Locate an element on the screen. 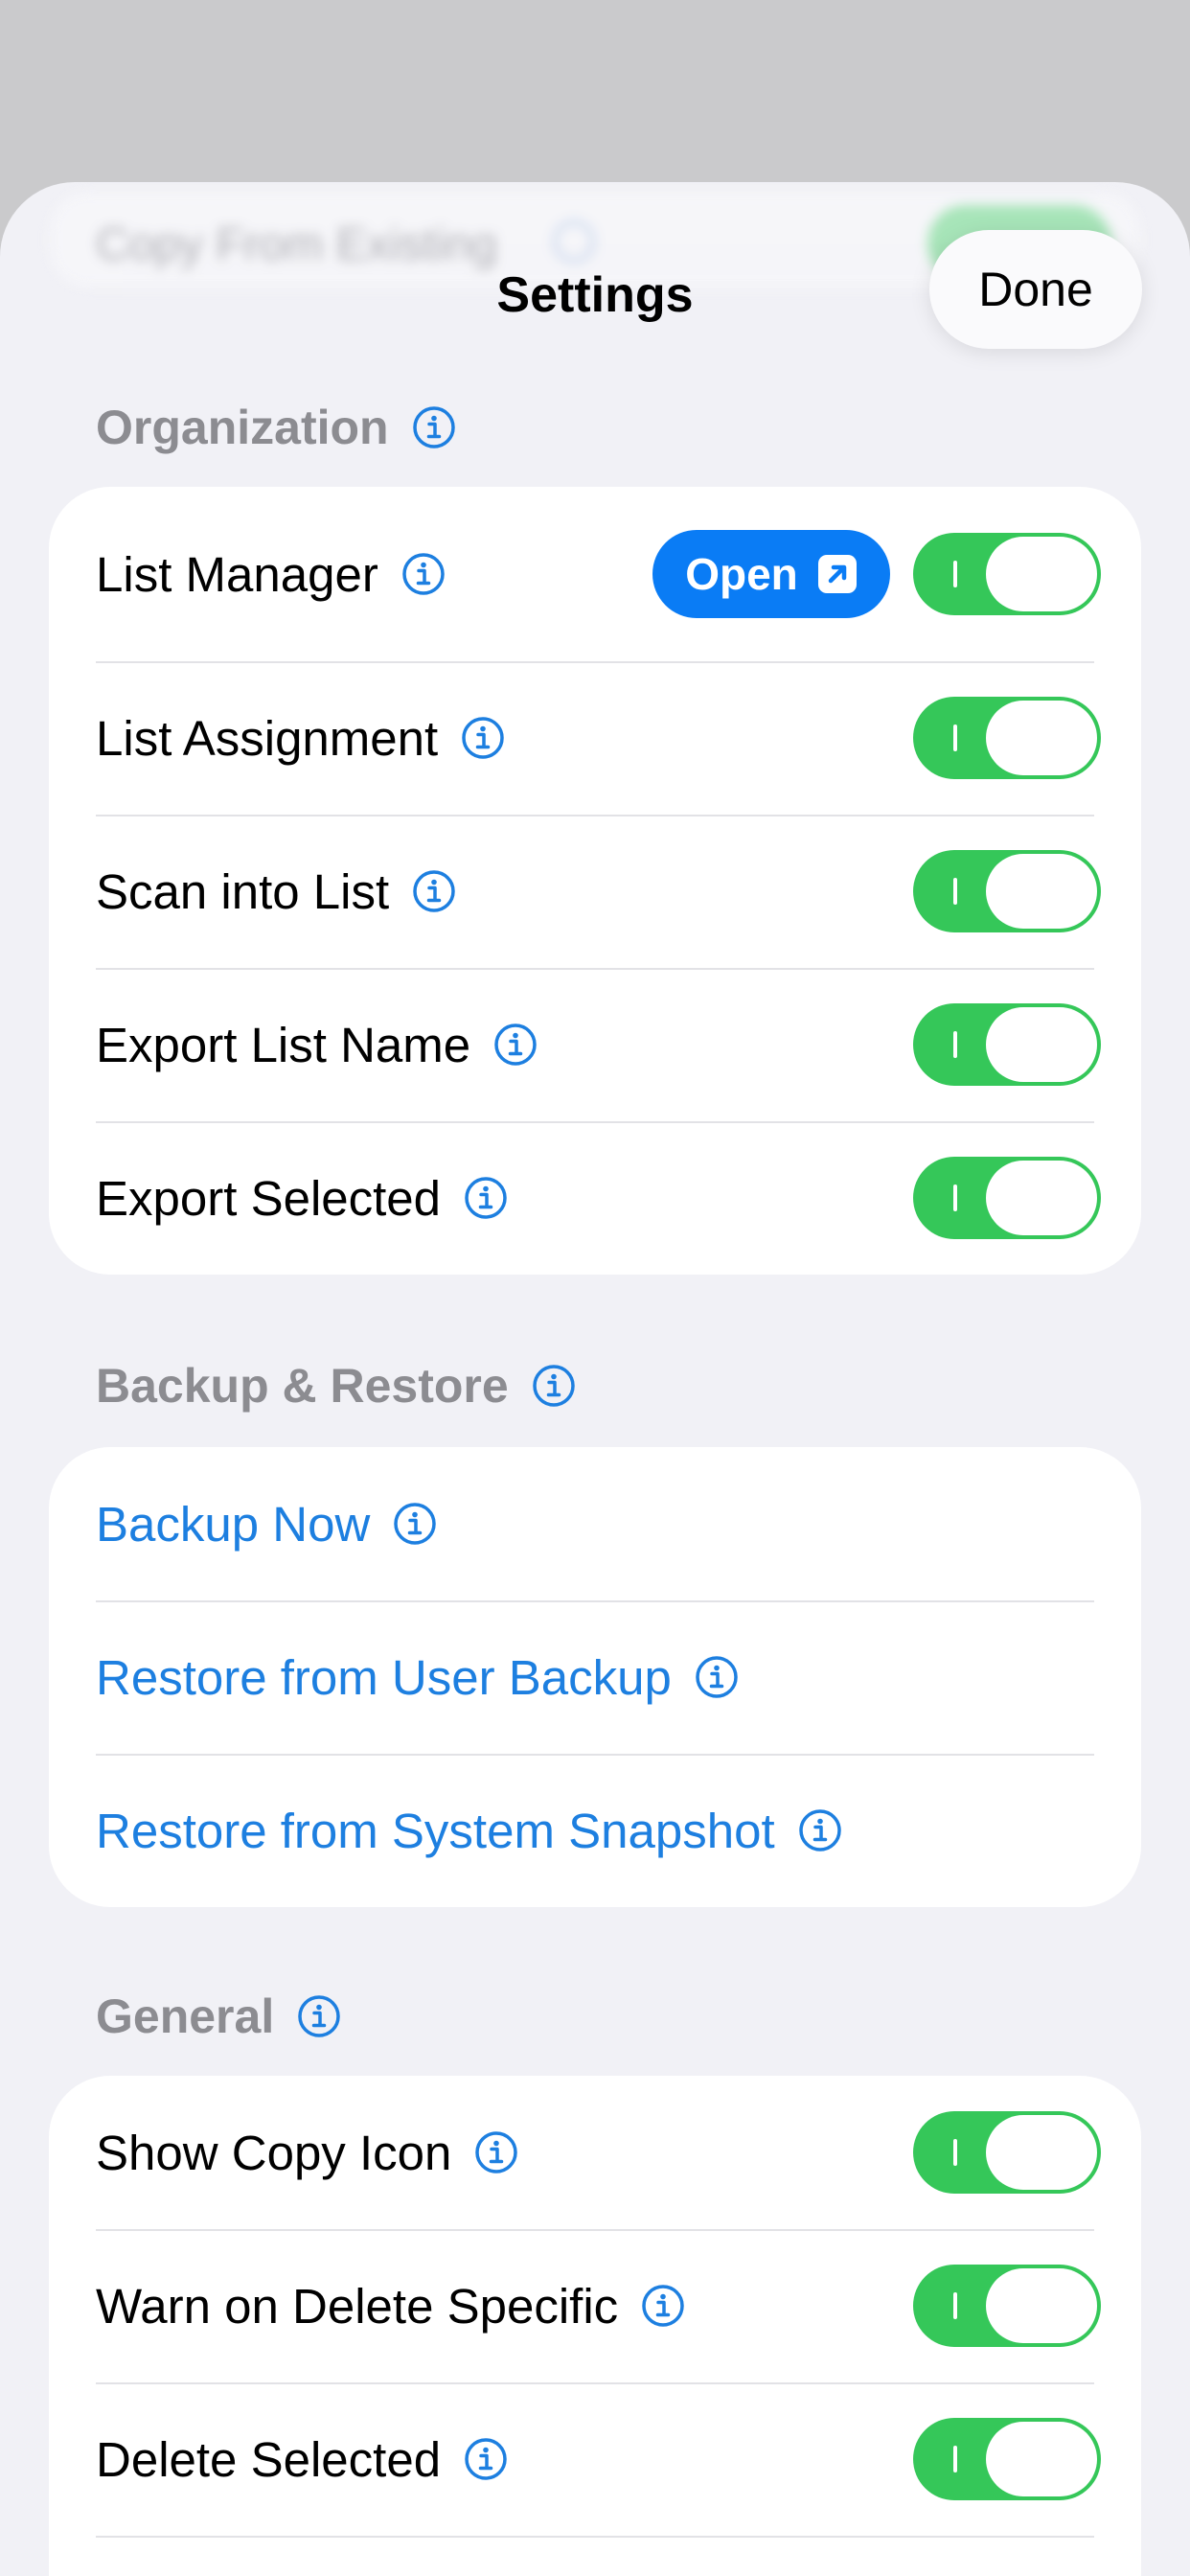  list-manager-row: List Manager Open is located at coordinates (595, 574).